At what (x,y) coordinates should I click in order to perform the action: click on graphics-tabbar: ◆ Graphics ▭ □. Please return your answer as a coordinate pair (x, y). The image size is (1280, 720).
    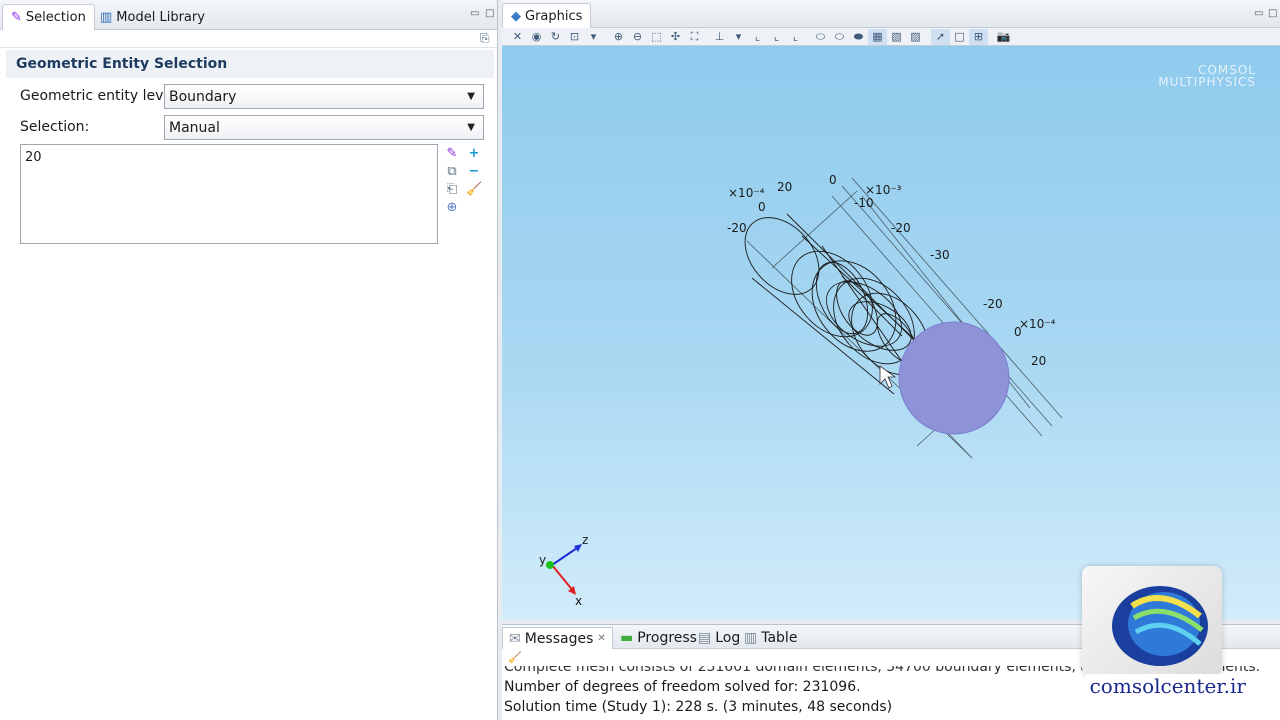
    Looking at the image, I should click on (891, 14).